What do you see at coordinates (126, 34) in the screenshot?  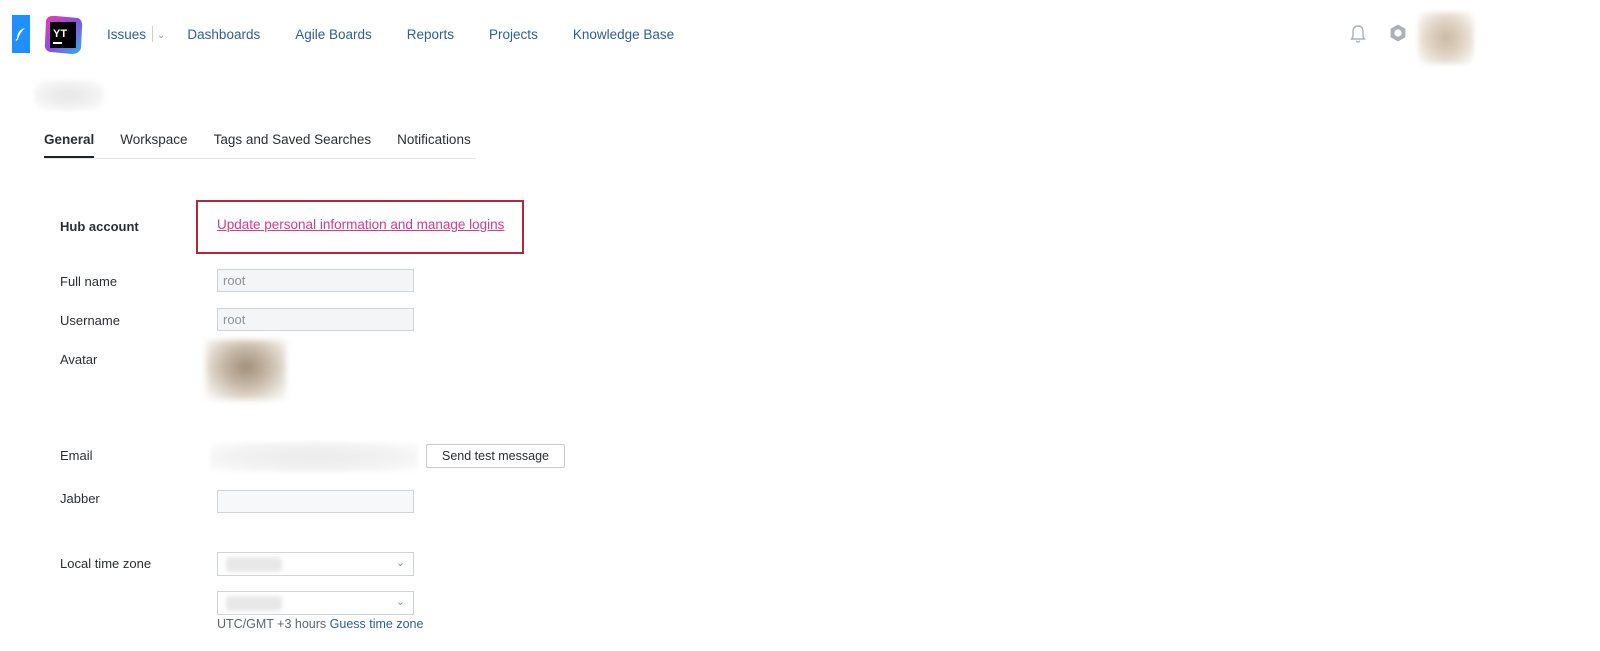 I see `nav-issues-label: Issues` at bounding box center [126, 34].